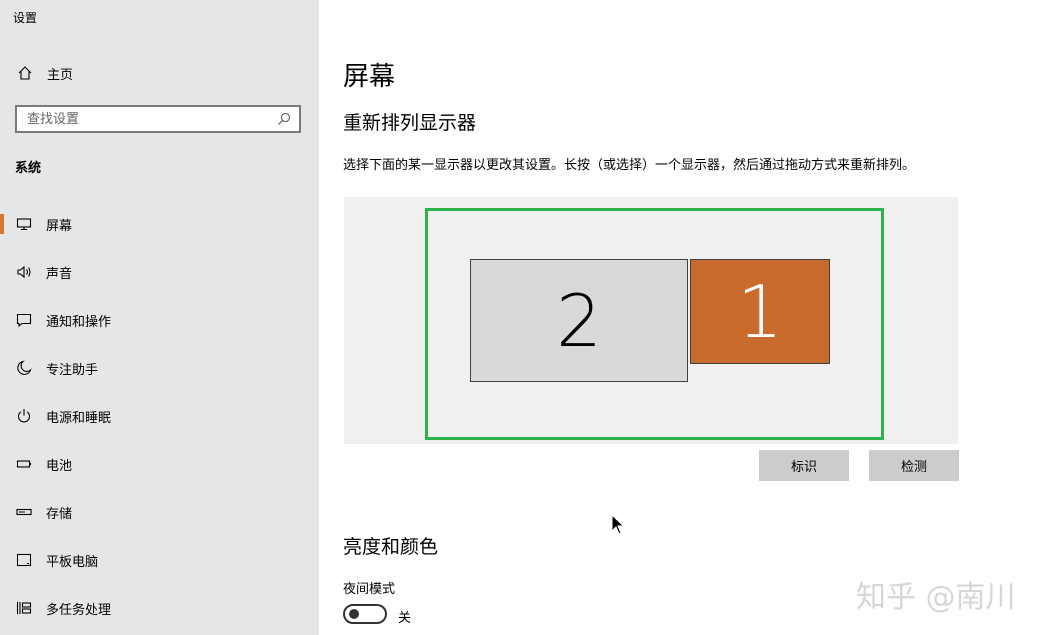  Describe the element at coordinates (44, 73) in the screenshot. I see `home-link: 主页` at that location.